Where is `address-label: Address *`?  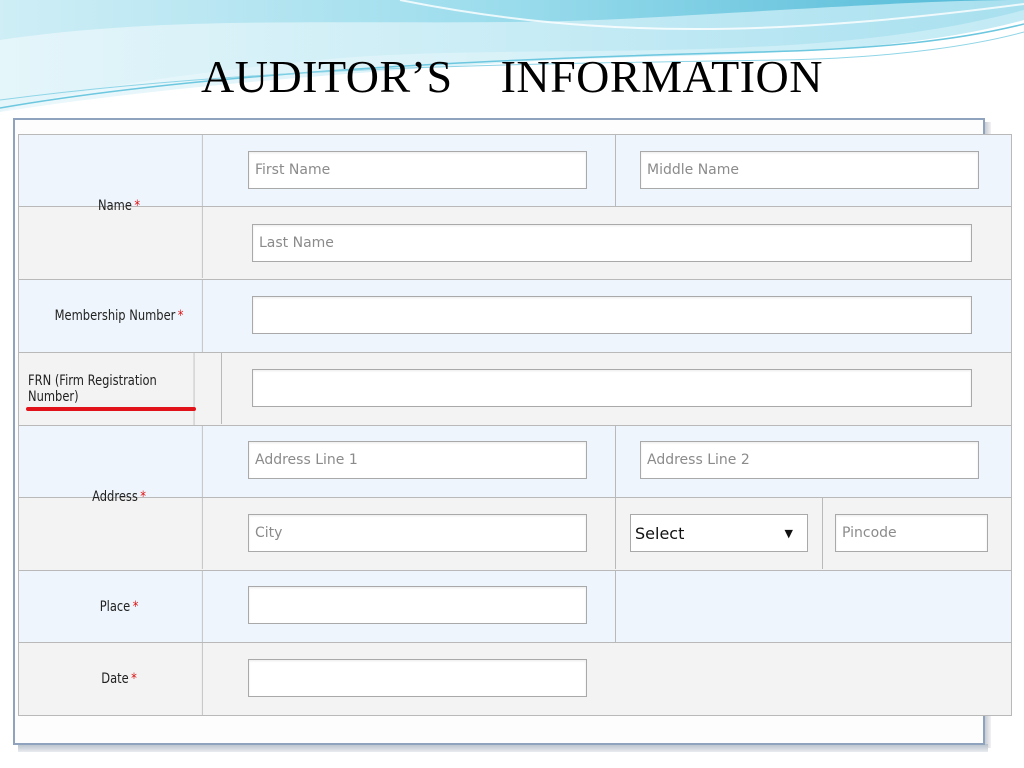 address-label: Address * is located at coordinates (119, 497).